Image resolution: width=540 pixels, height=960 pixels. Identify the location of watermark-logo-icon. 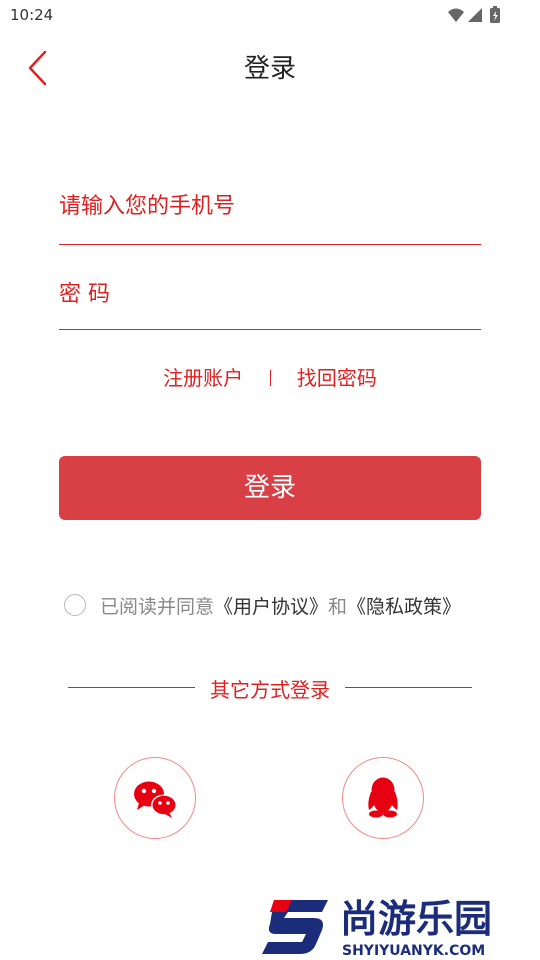
(295, 927).